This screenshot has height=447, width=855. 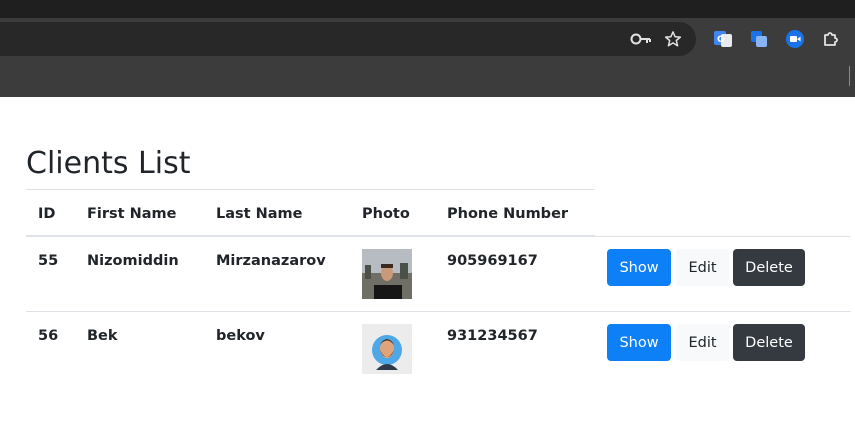 I want to click on cell-phone-number: 905969167, so click(x=492, y=261).